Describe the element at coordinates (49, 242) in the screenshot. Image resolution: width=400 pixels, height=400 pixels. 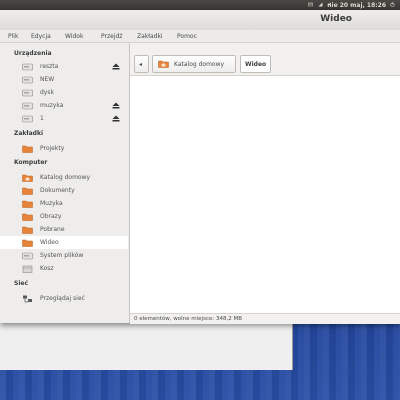
I see `sidebar-item-label: Wideo` at that location.